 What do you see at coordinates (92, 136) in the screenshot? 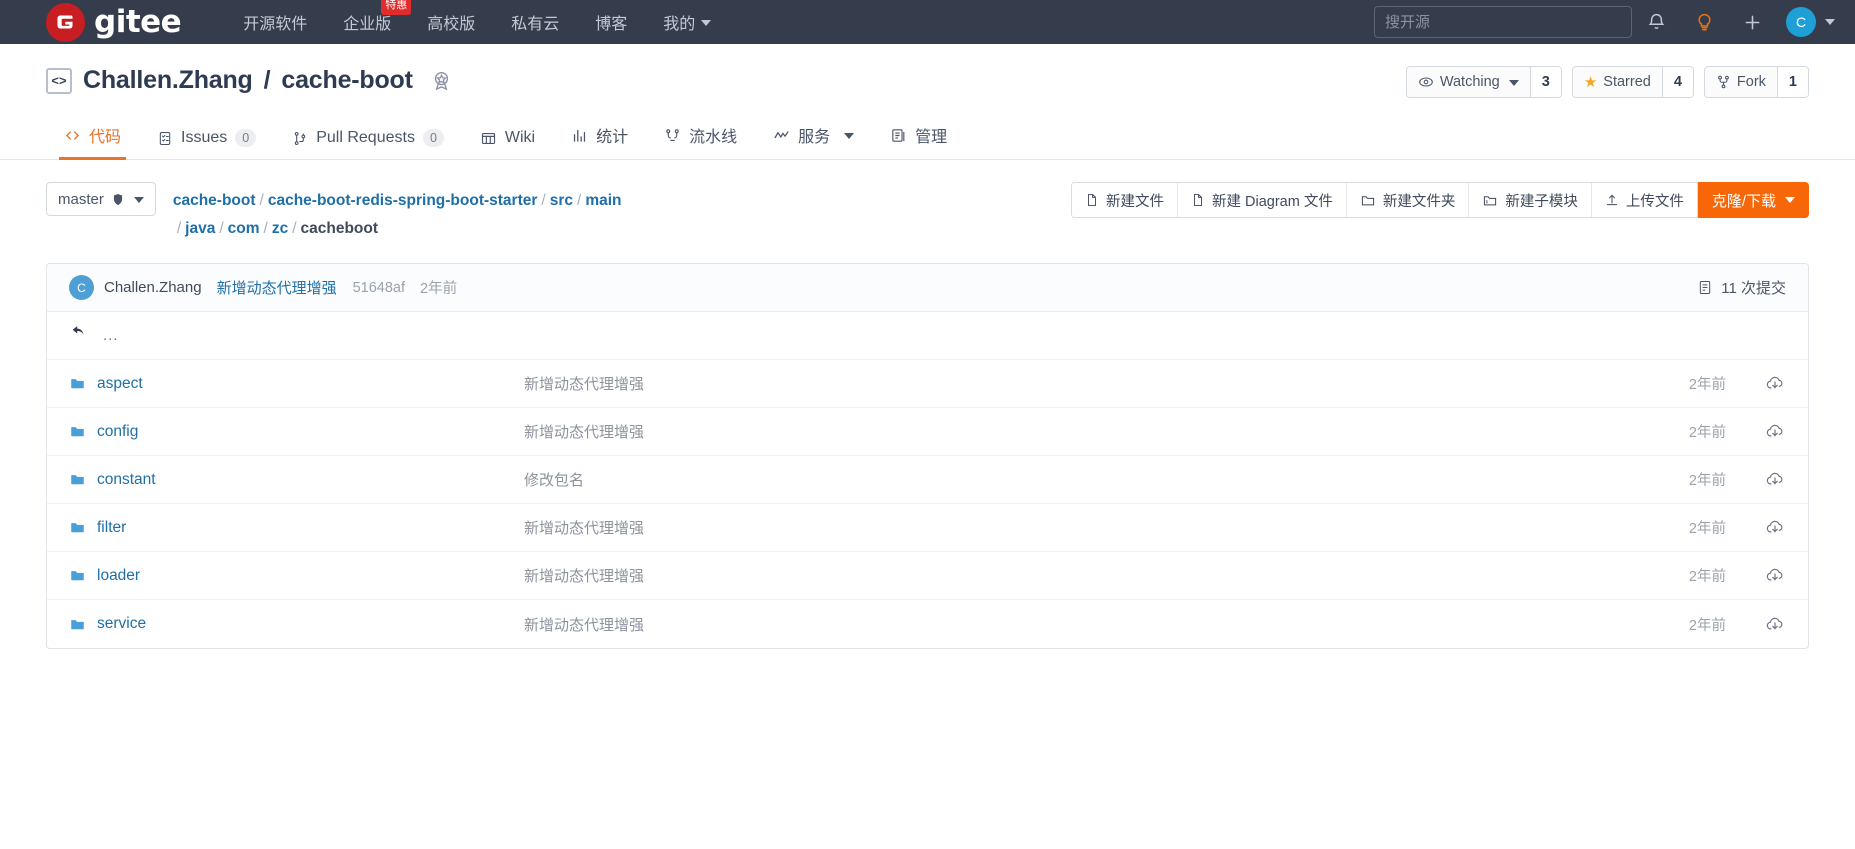
I see `tab-code: 代码` at bounding box center [92, 136].